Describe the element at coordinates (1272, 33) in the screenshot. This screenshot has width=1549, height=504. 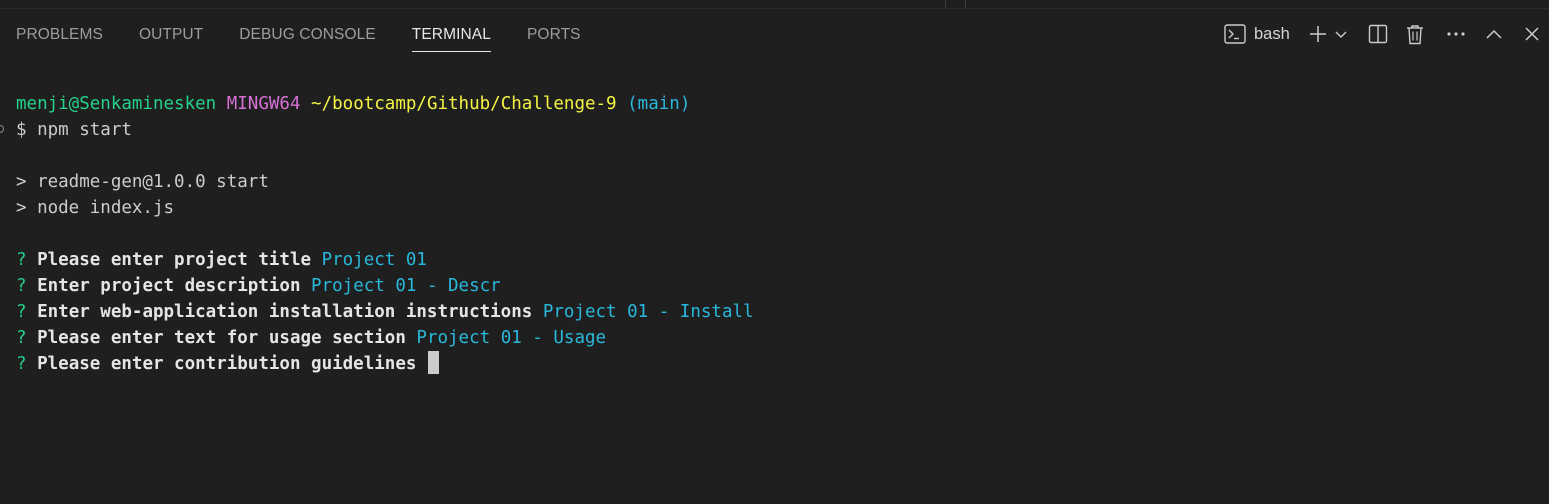
I see `terminal-profile-label: bash` at that location.